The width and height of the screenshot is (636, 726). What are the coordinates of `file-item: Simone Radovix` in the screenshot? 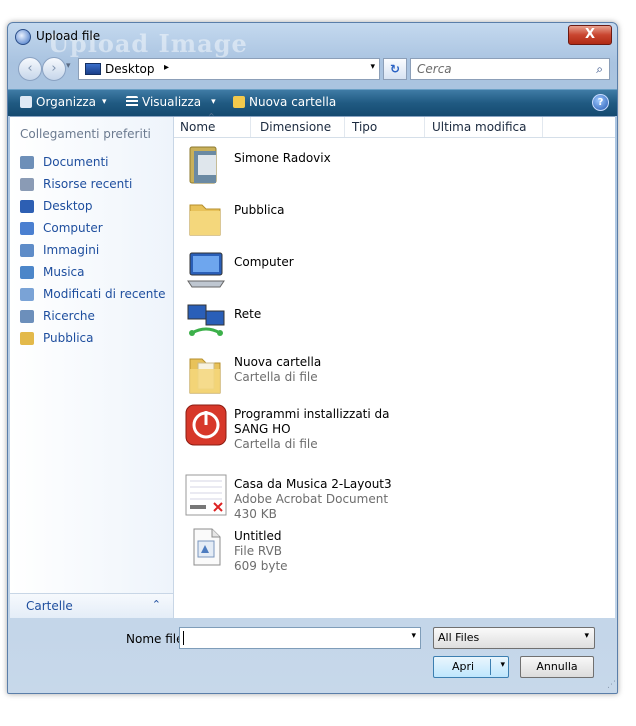 It's located at (379, 165).